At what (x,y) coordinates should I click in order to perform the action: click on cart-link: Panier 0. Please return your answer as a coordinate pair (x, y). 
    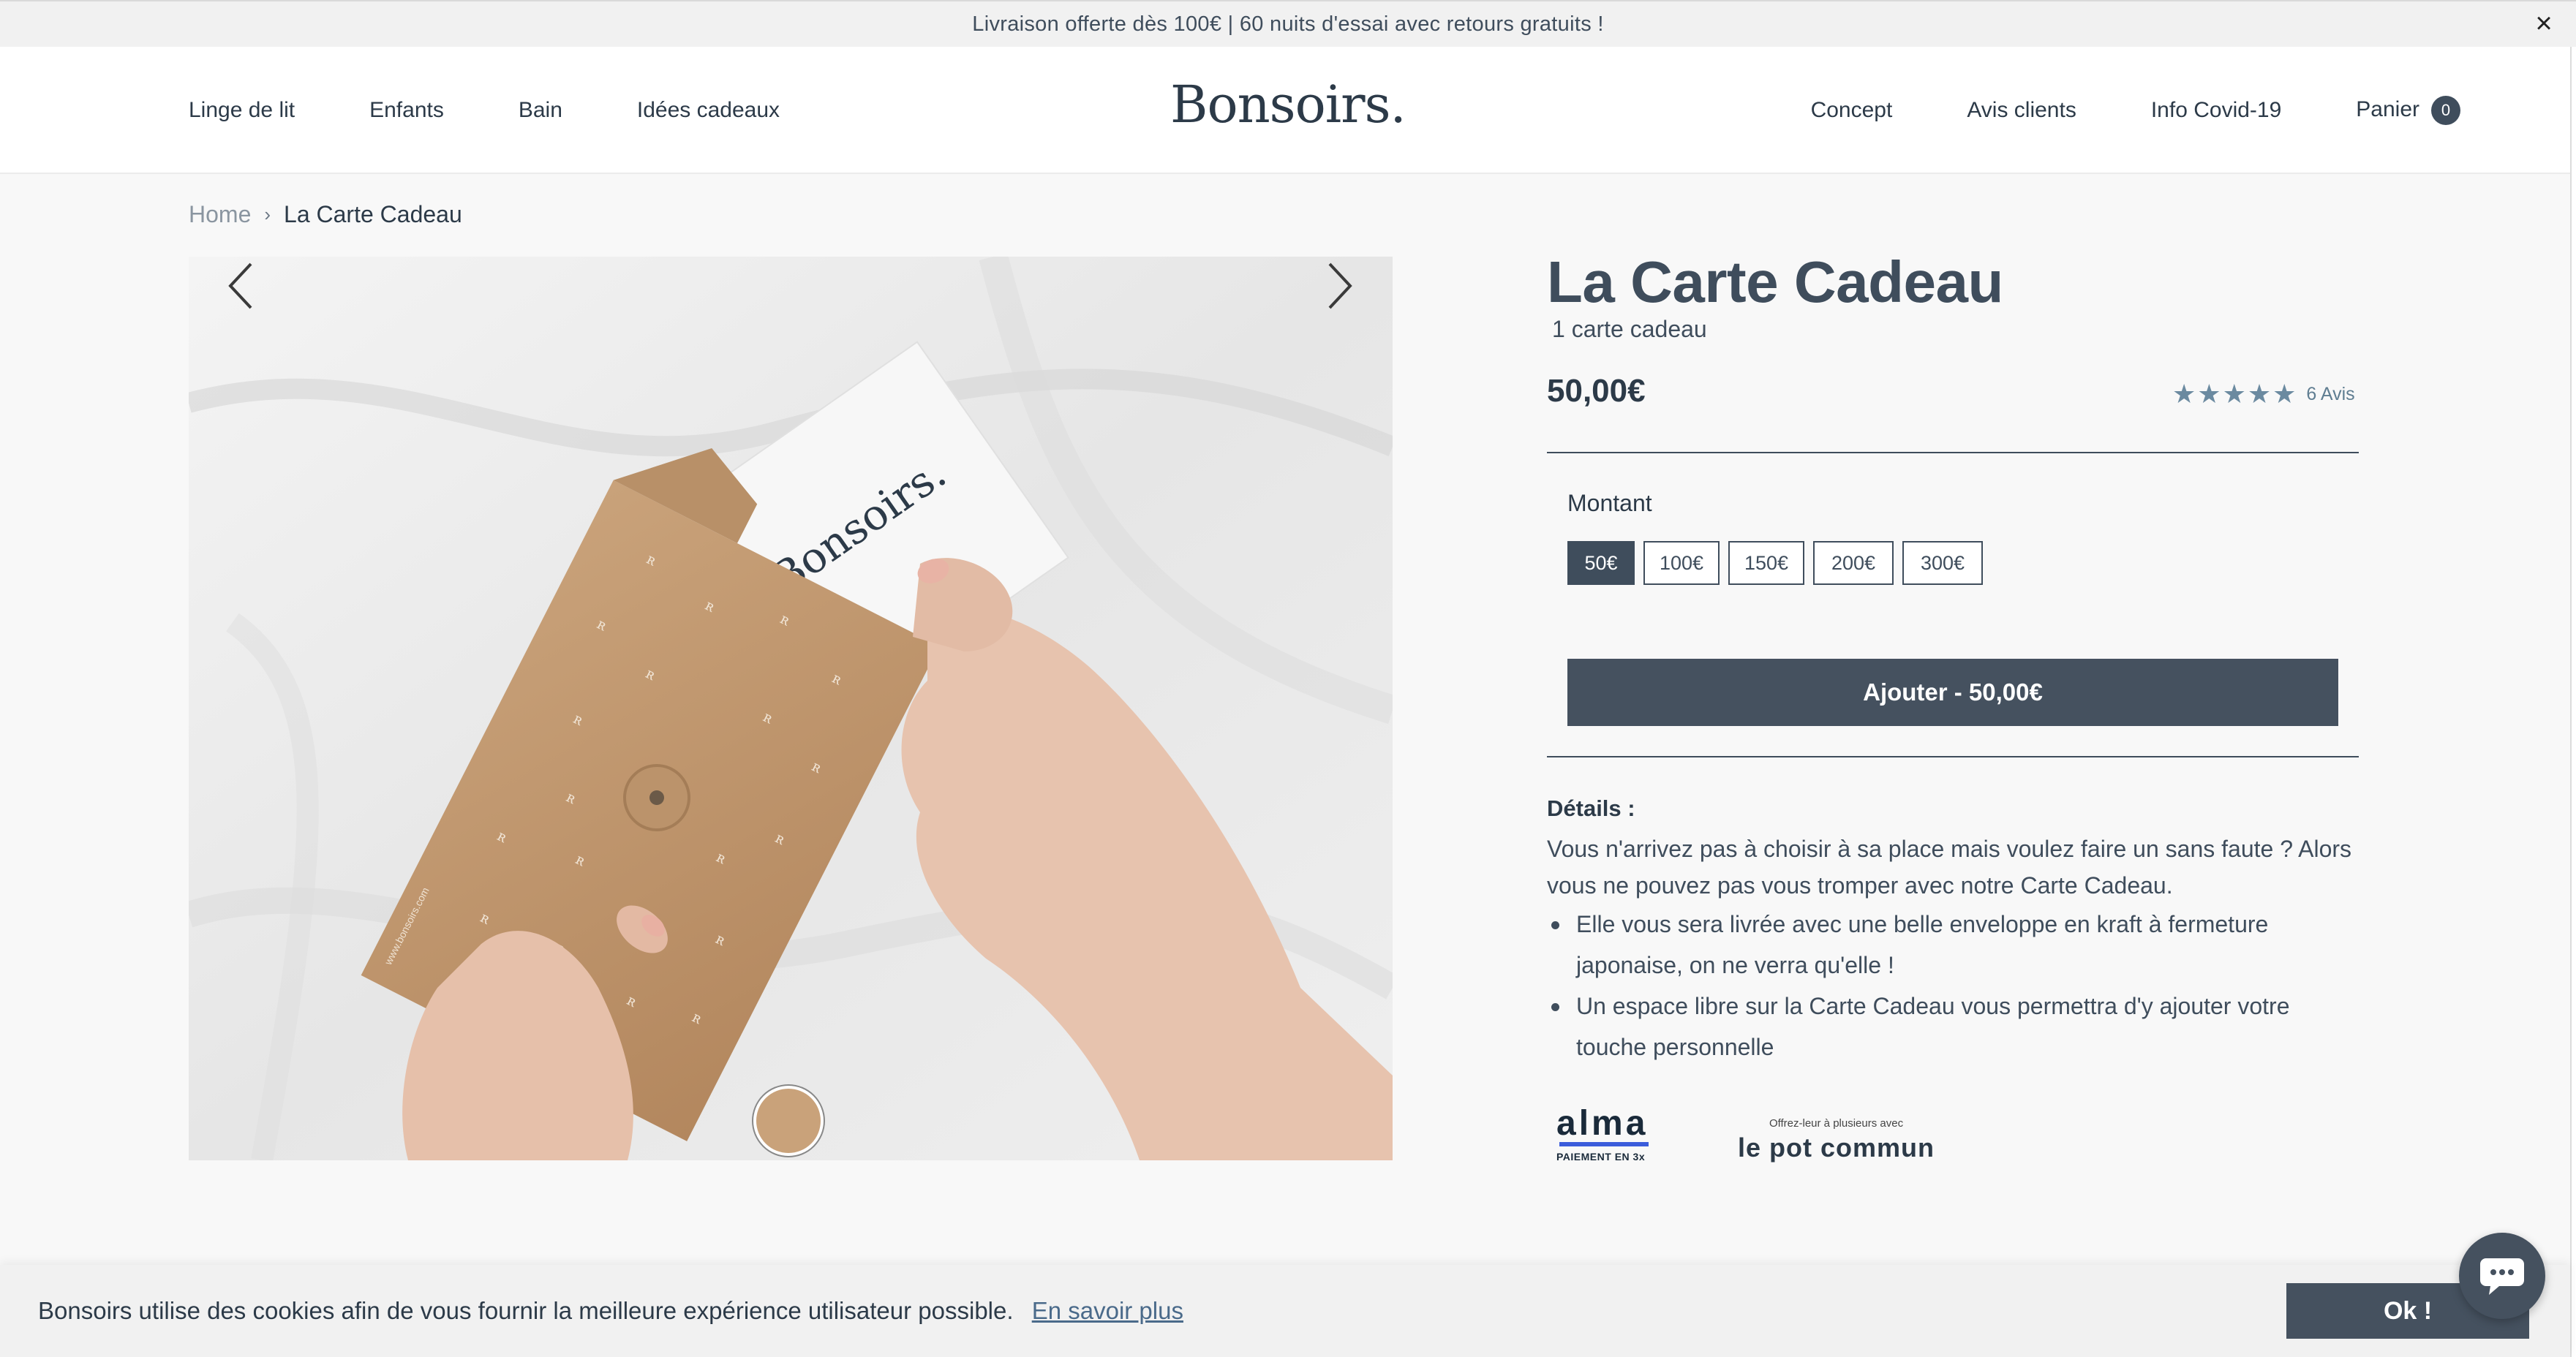
    Looking at the image, I should click on (2408, 110).